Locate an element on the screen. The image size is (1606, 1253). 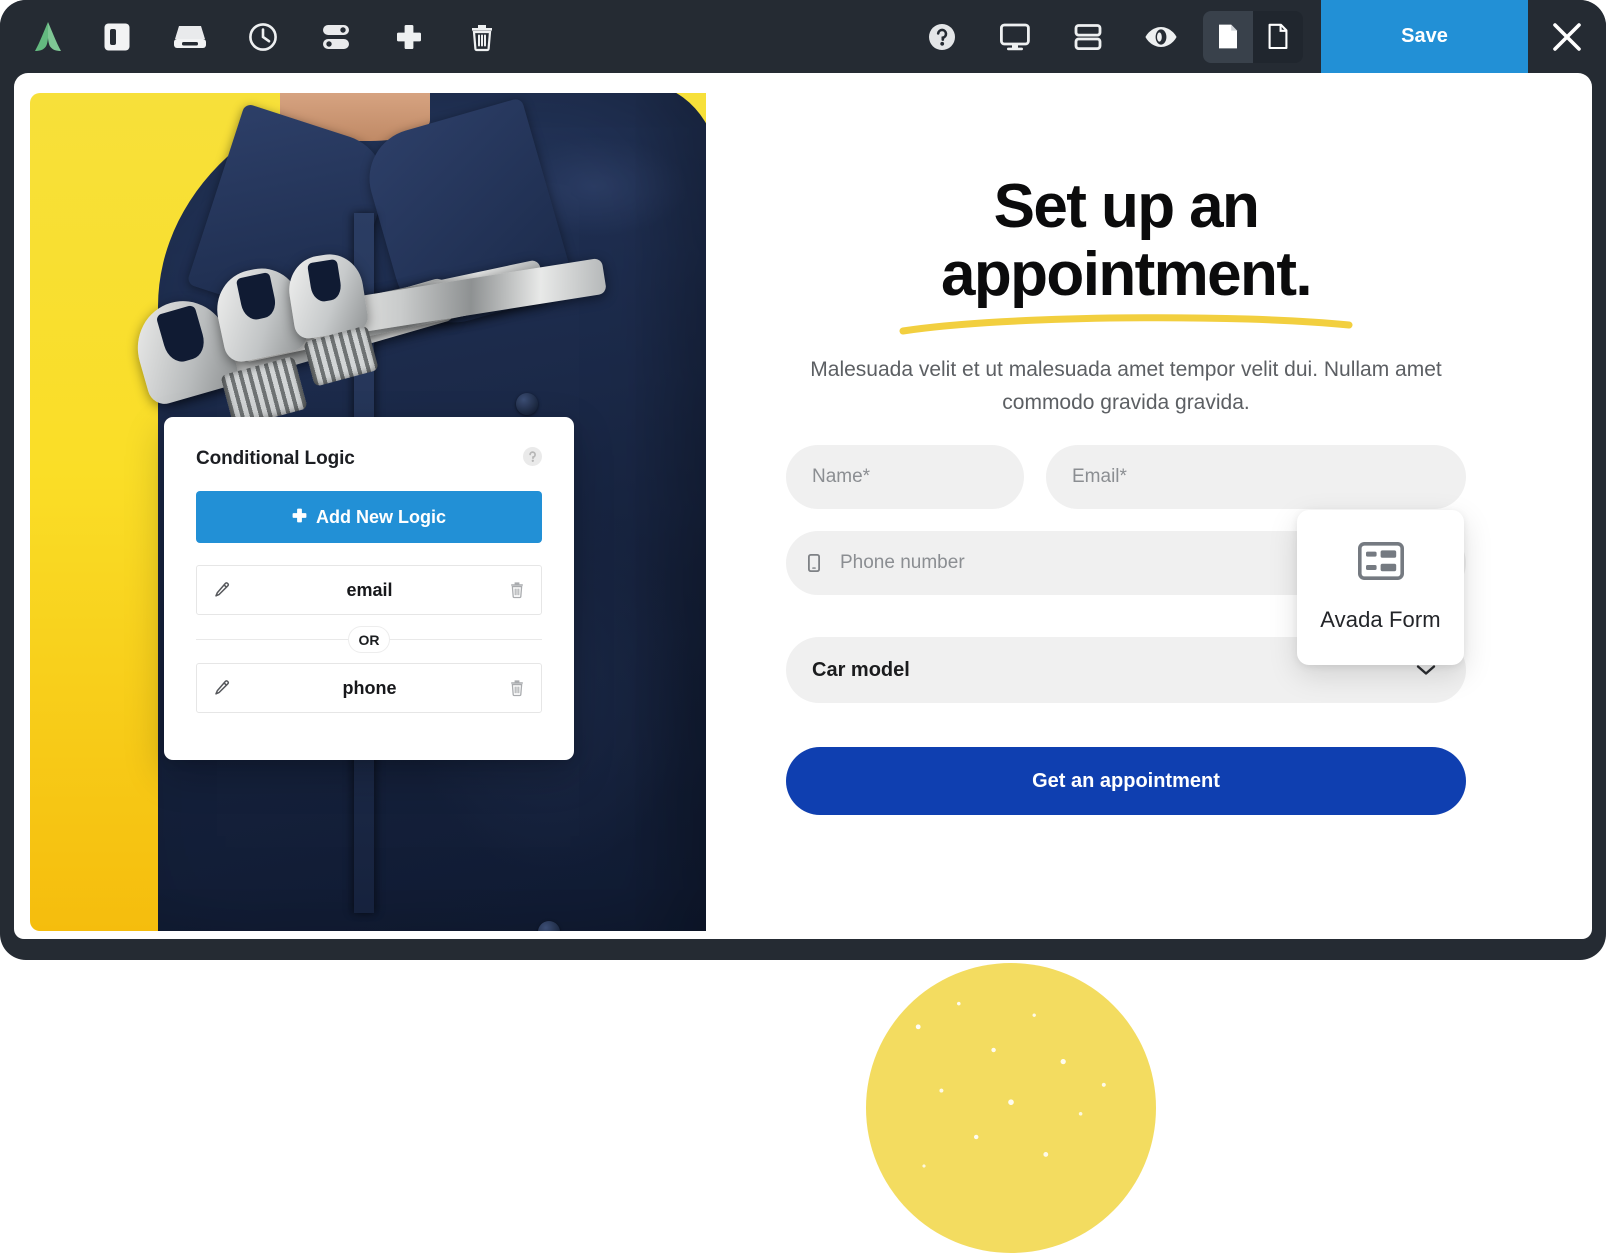
or-divider: OR is located at coordinates (369, 639).